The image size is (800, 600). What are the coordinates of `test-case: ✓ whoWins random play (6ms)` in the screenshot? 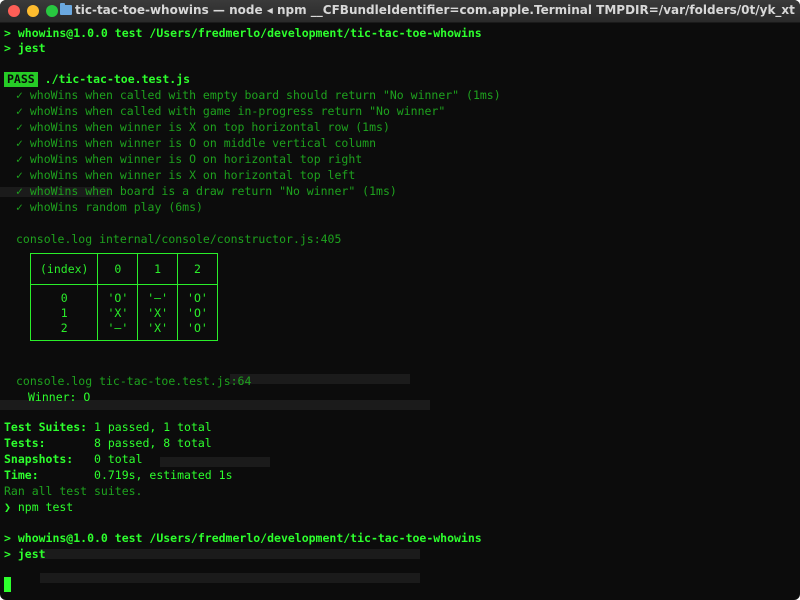 It's located at (109, 207).